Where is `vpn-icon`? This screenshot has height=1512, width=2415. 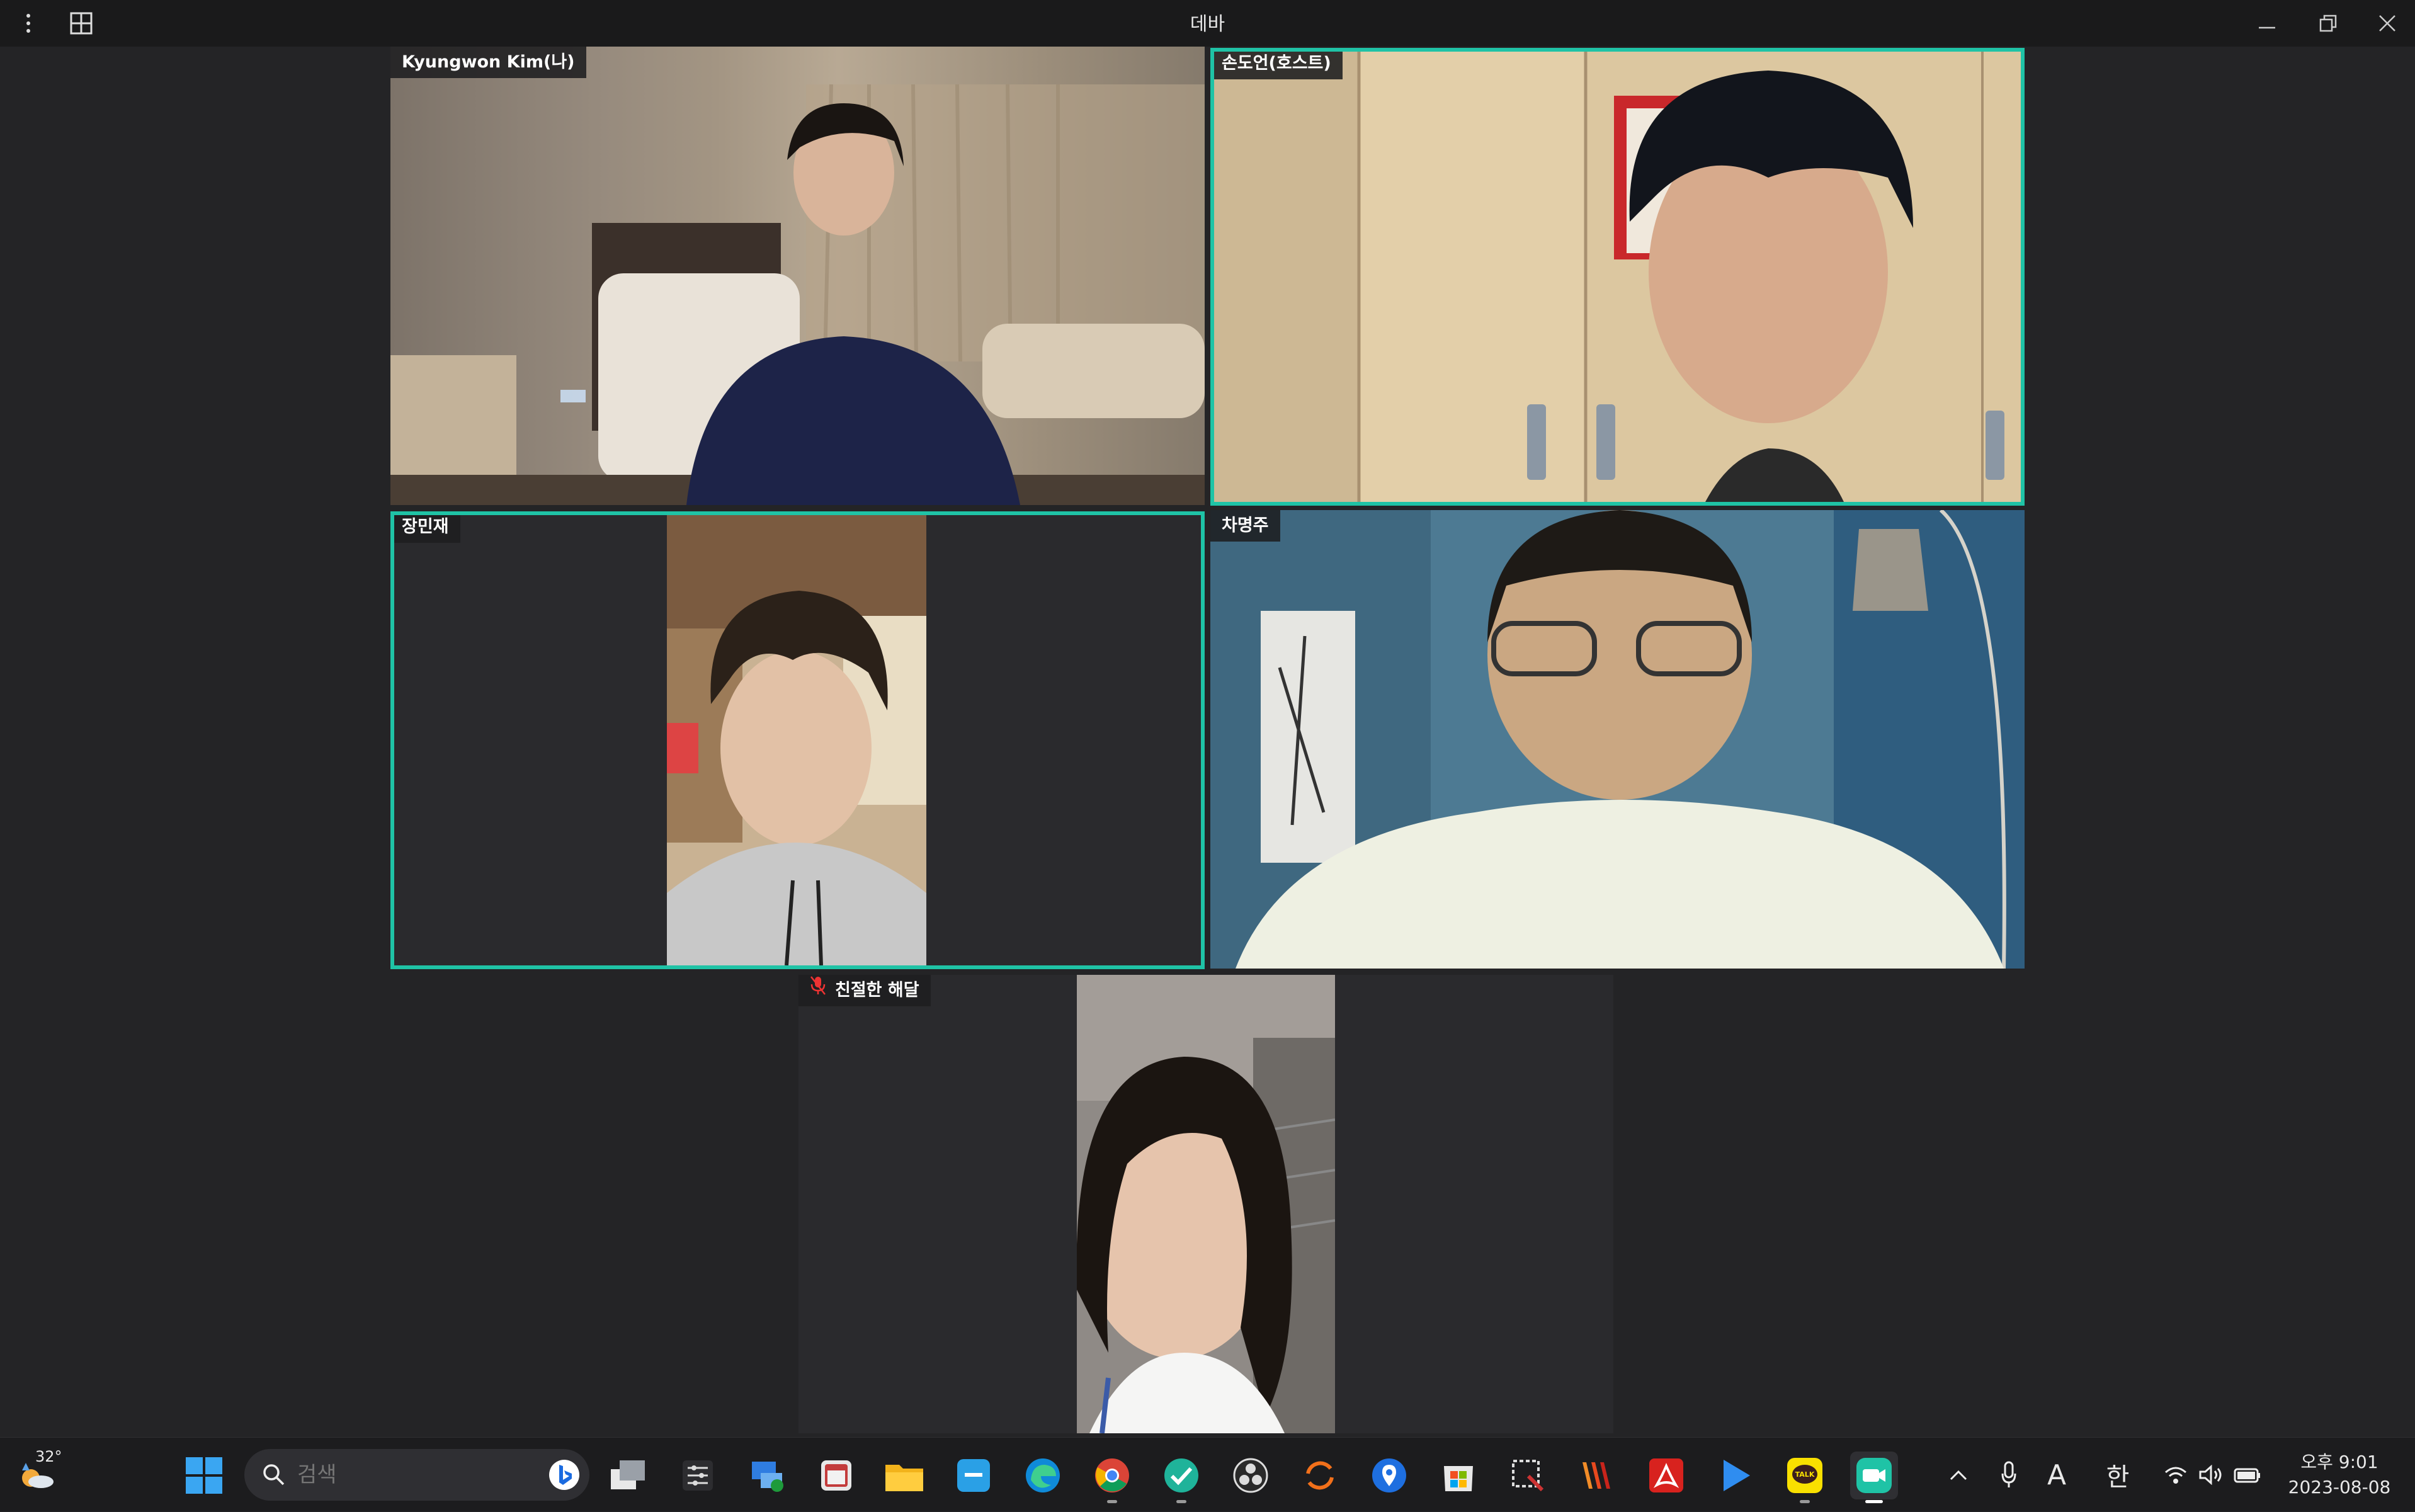
vpn-icon is located at coordinates (1181, 1478).